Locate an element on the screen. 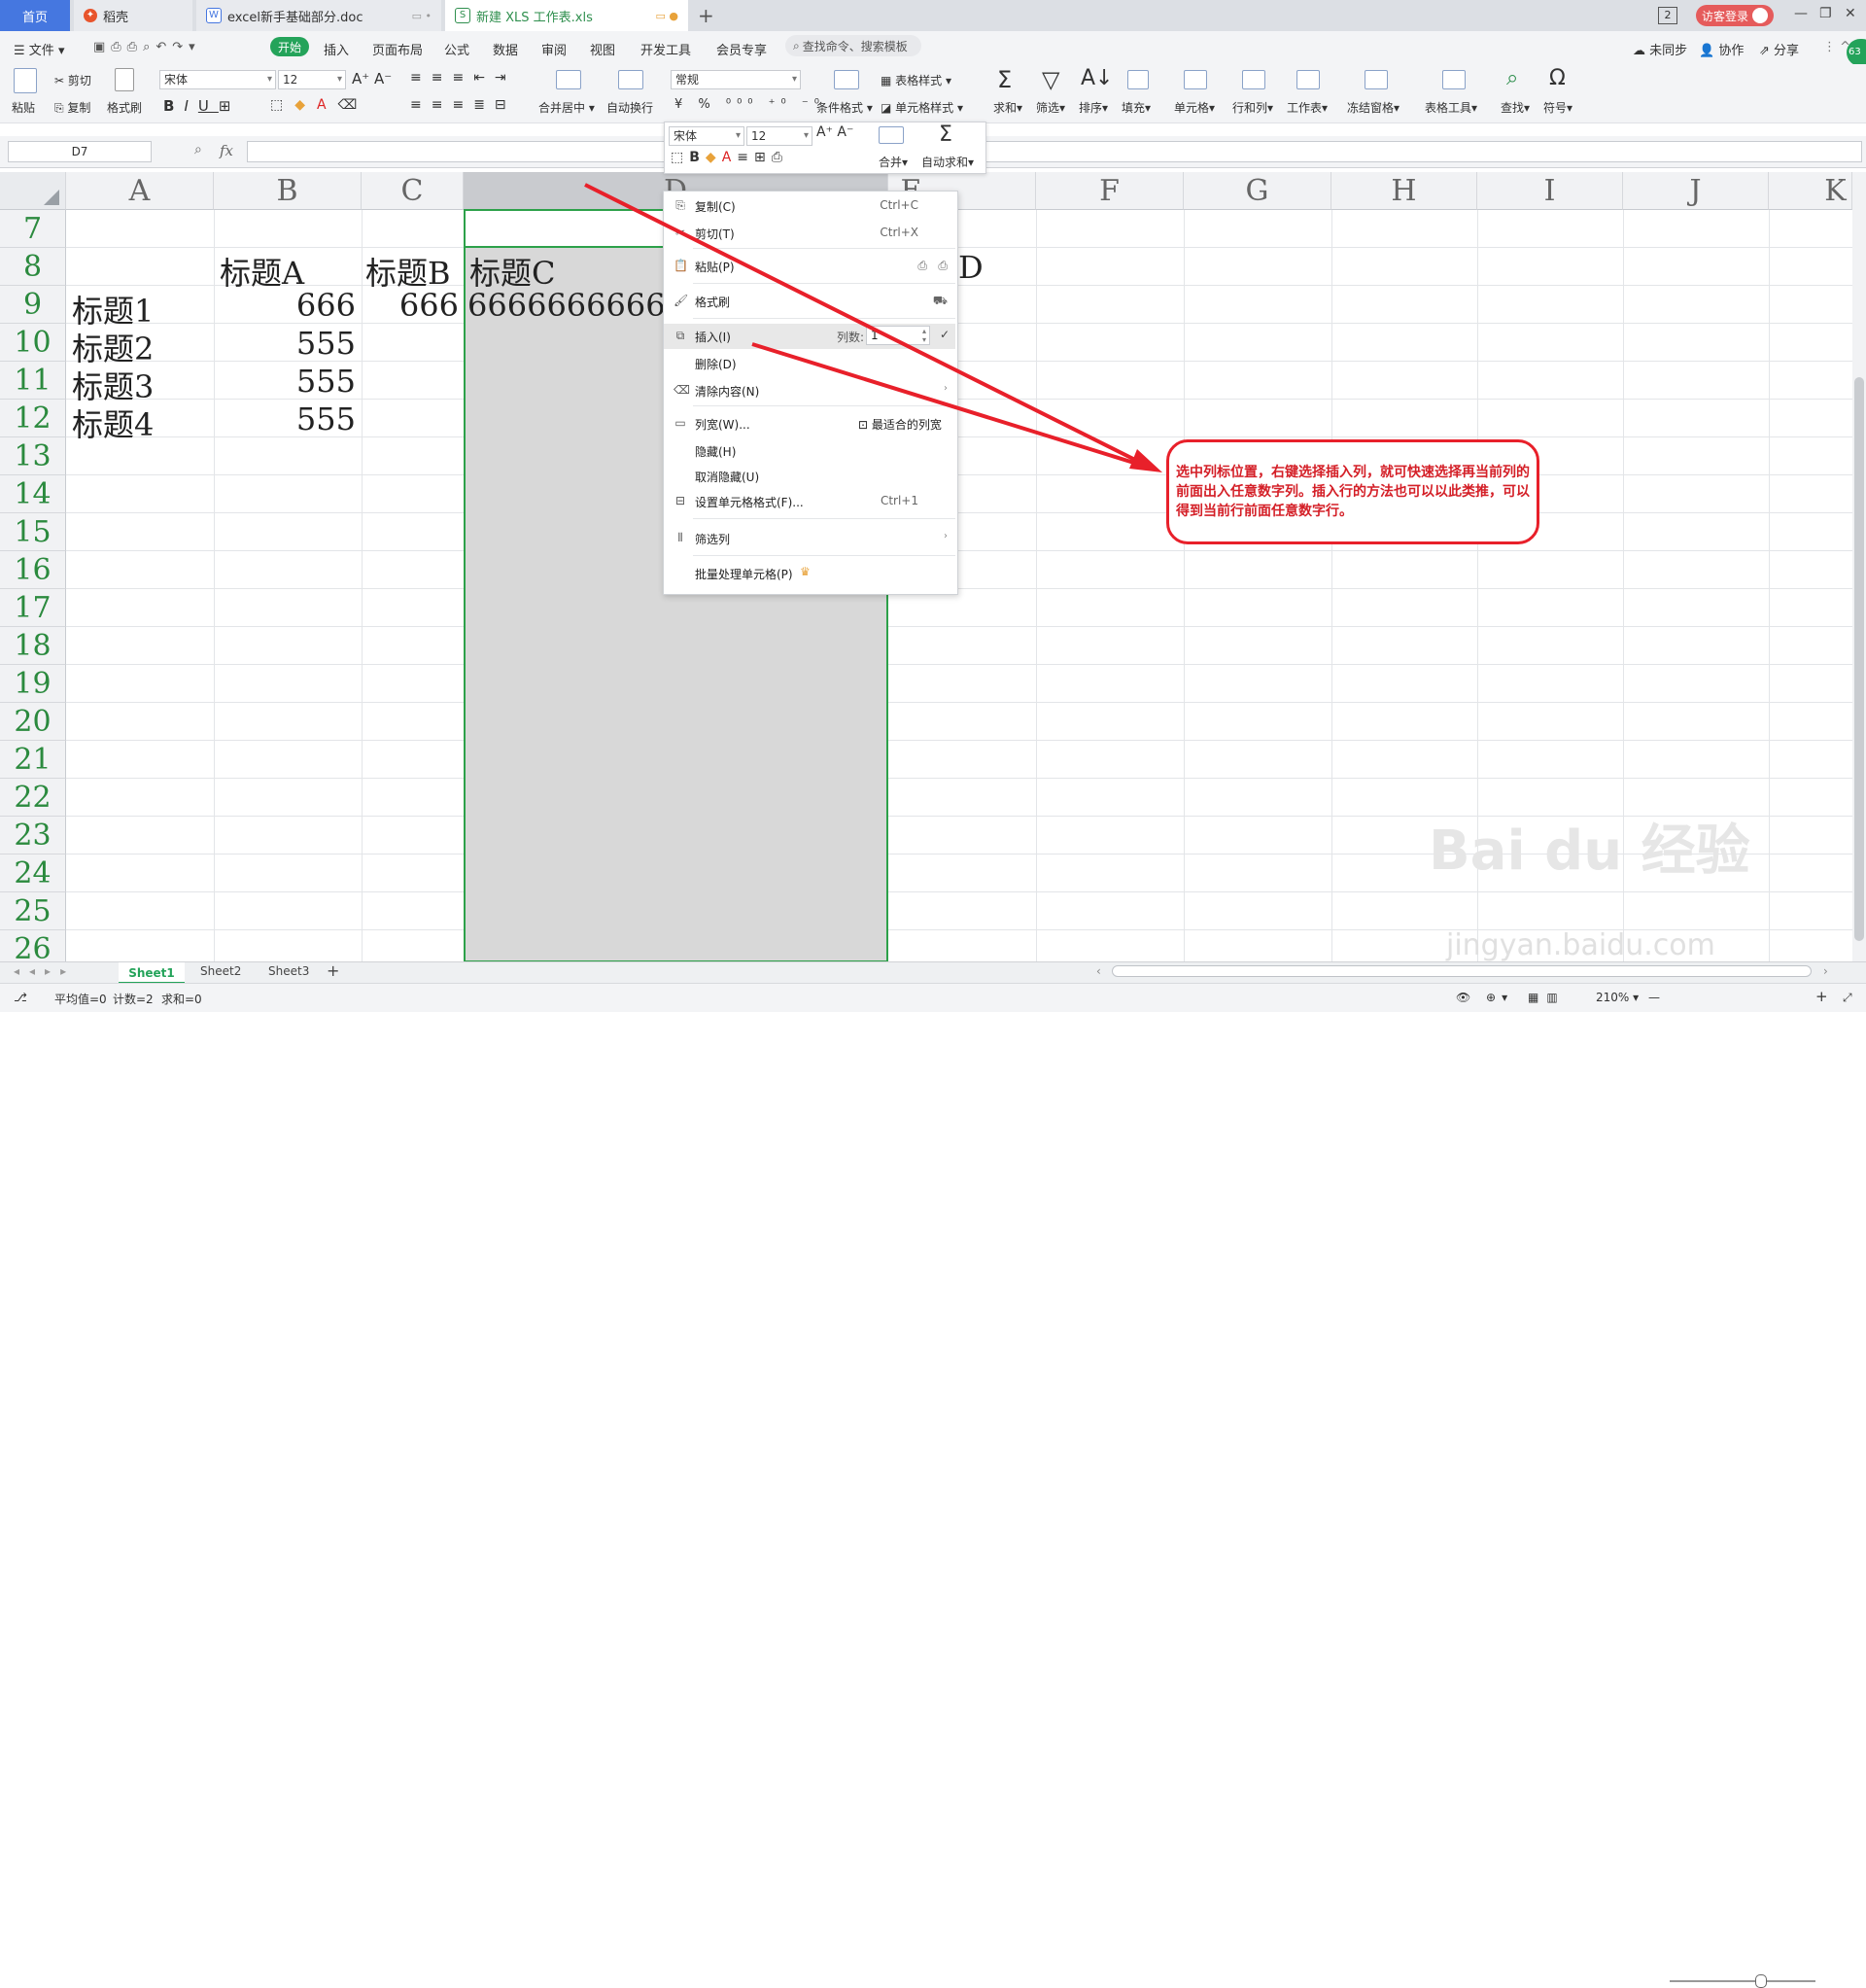 This screenshot has height=1988, width=1866. login-button: 访客登录 is located at coordinates (1735, 15).